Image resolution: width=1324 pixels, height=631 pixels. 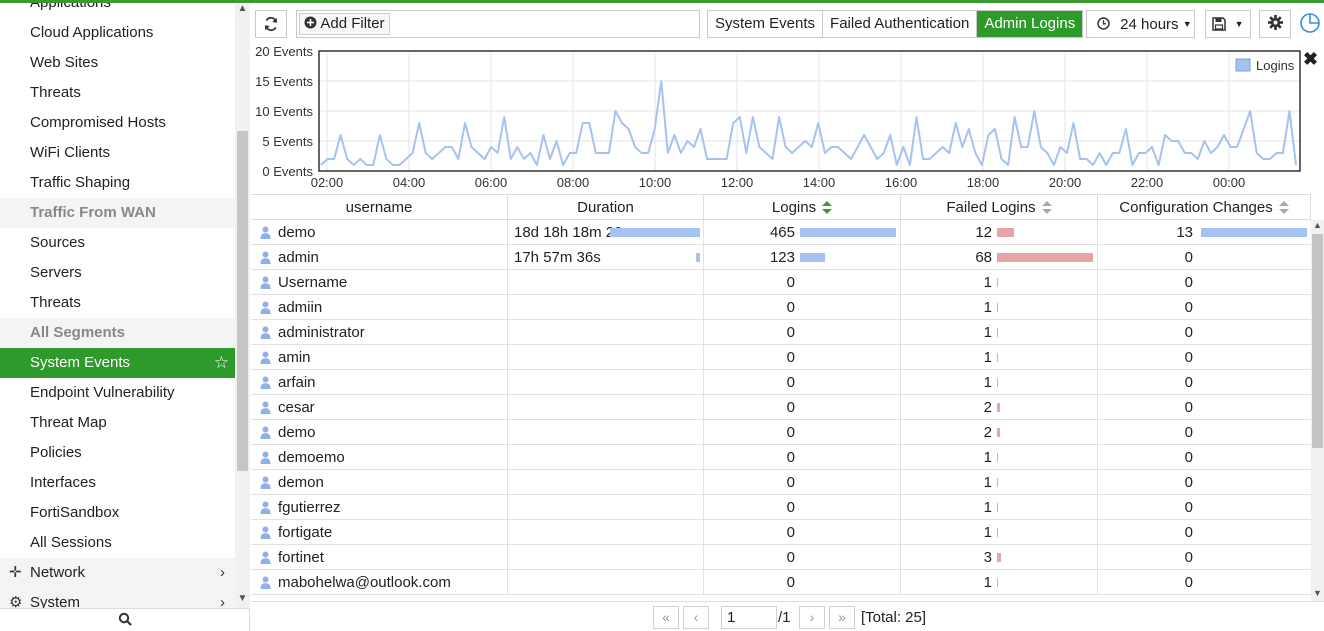 I want to click on sidebar-item-servers: Servers, so click(x=117, y=273).